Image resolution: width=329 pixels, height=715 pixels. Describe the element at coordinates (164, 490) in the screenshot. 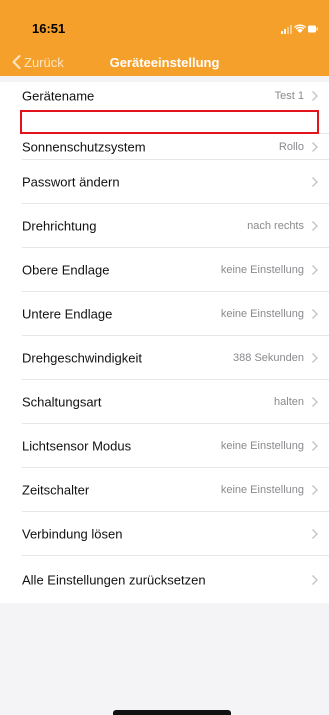

I see `settings-row-zeitschalter: Zeitschalter keine Einstellung` at that location.